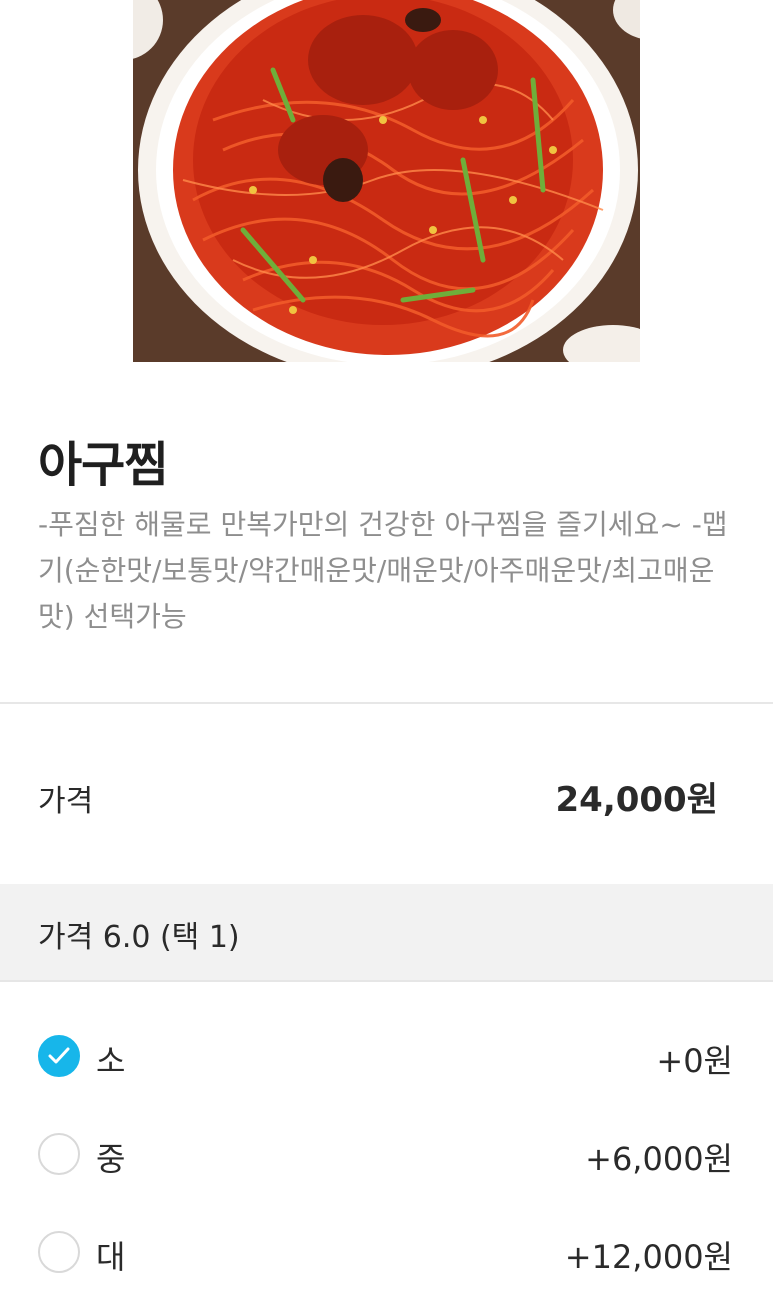 The height and width of the screenshot is (1306, 773). What do you see at coordinates (386, 933) in the screenshot?
I see `option-group-header: 가격 6.0 (택 1)` at bounding box center [386, 933].